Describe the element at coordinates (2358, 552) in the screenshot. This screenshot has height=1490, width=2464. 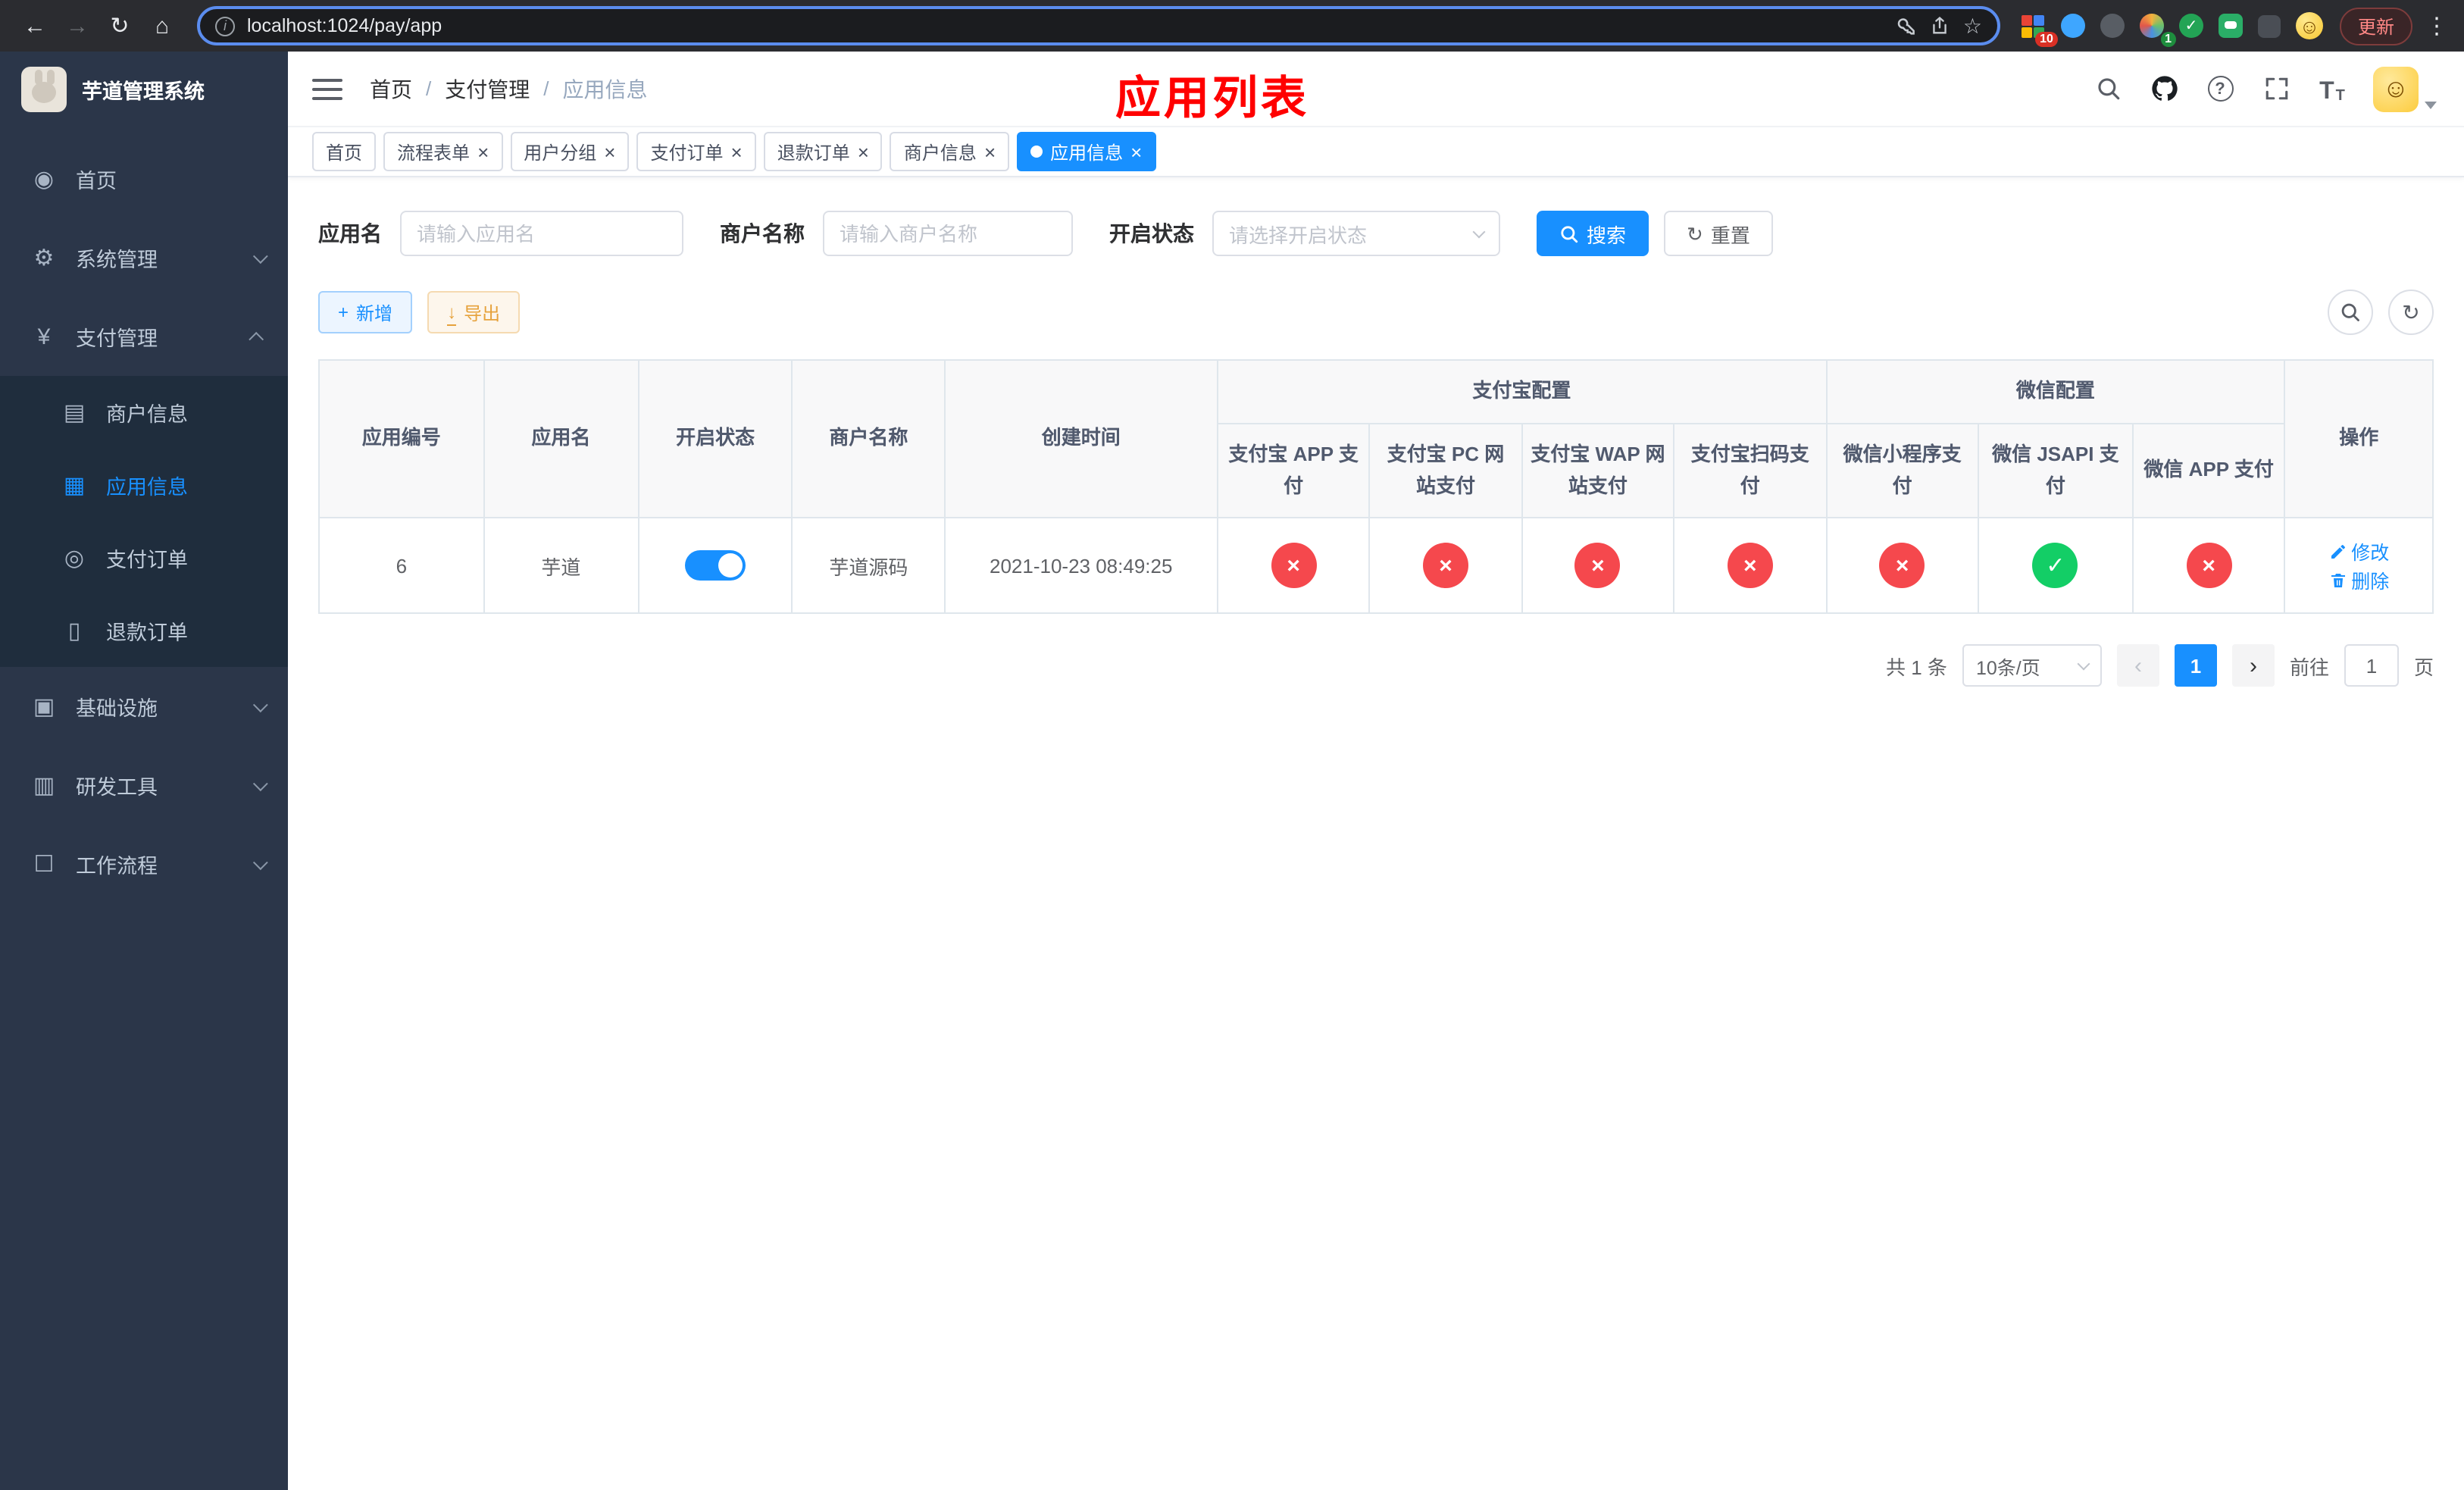
I see `edit-button: 修改` at that location.